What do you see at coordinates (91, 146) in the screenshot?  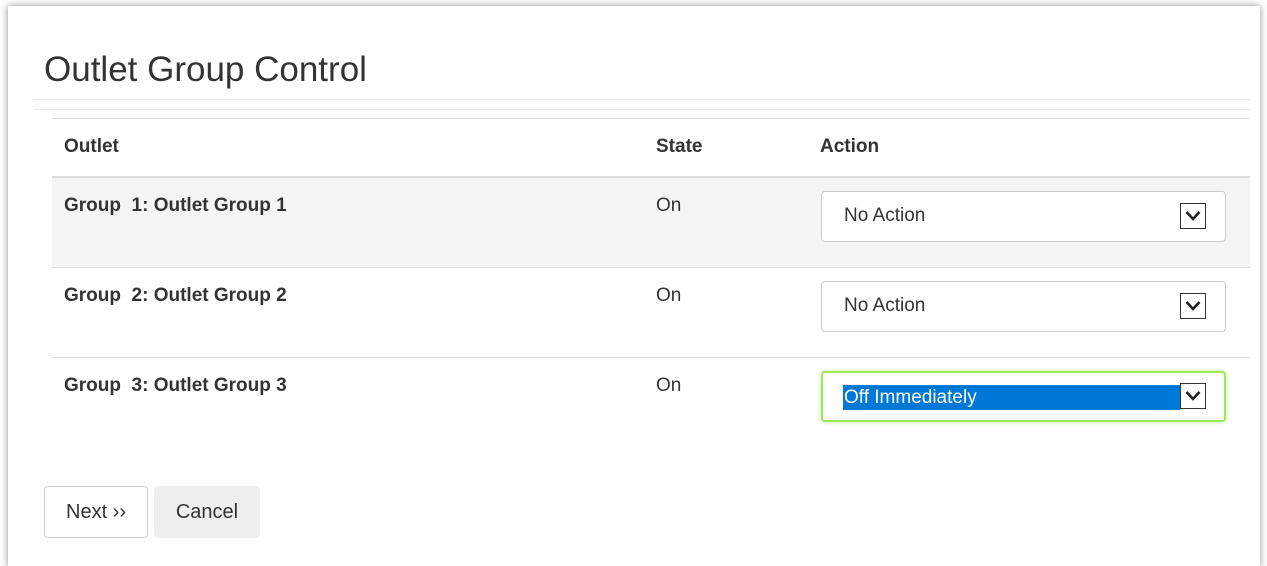 I see `column-header-outlet: Outlet` at bounding box center [91, 146].